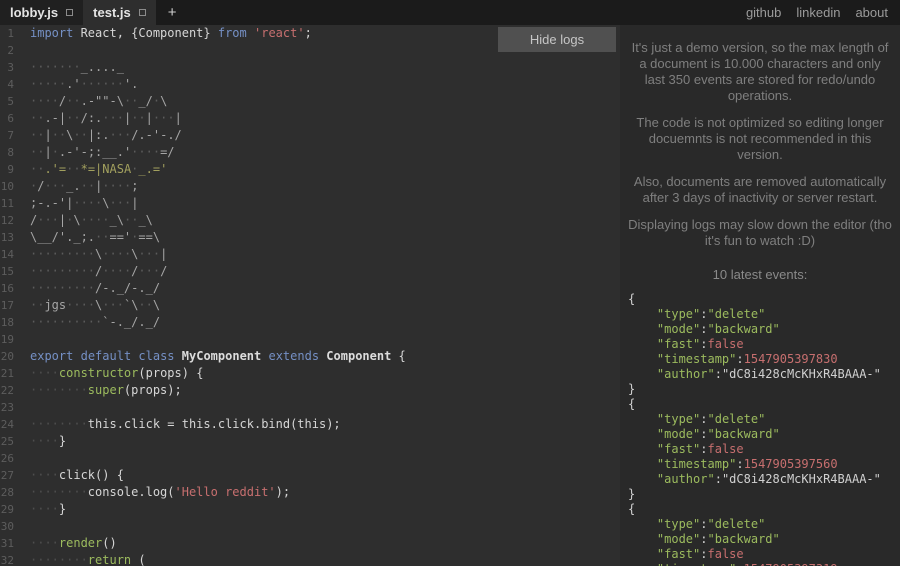 The width and height of the screenshot is (900, 566). I want to click on code-line: 8 ··|·.-'-;:__.'····=/, so click(310, 152).